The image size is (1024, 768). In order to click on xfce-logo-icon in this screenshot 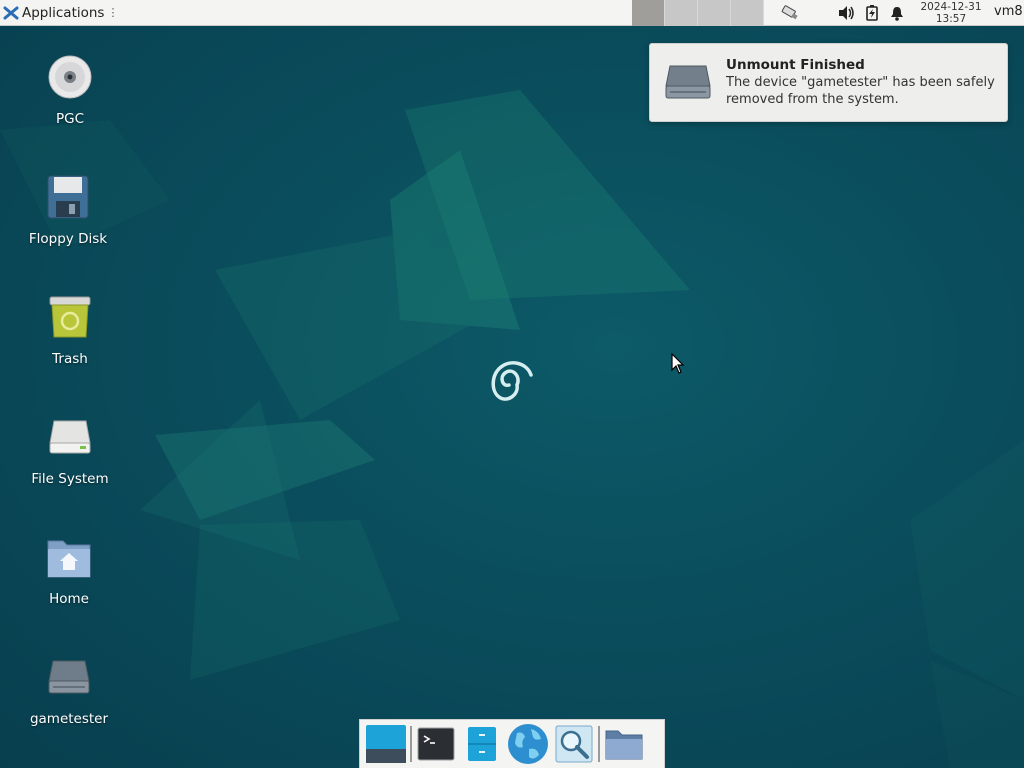, I will do `click(11, 12)`.